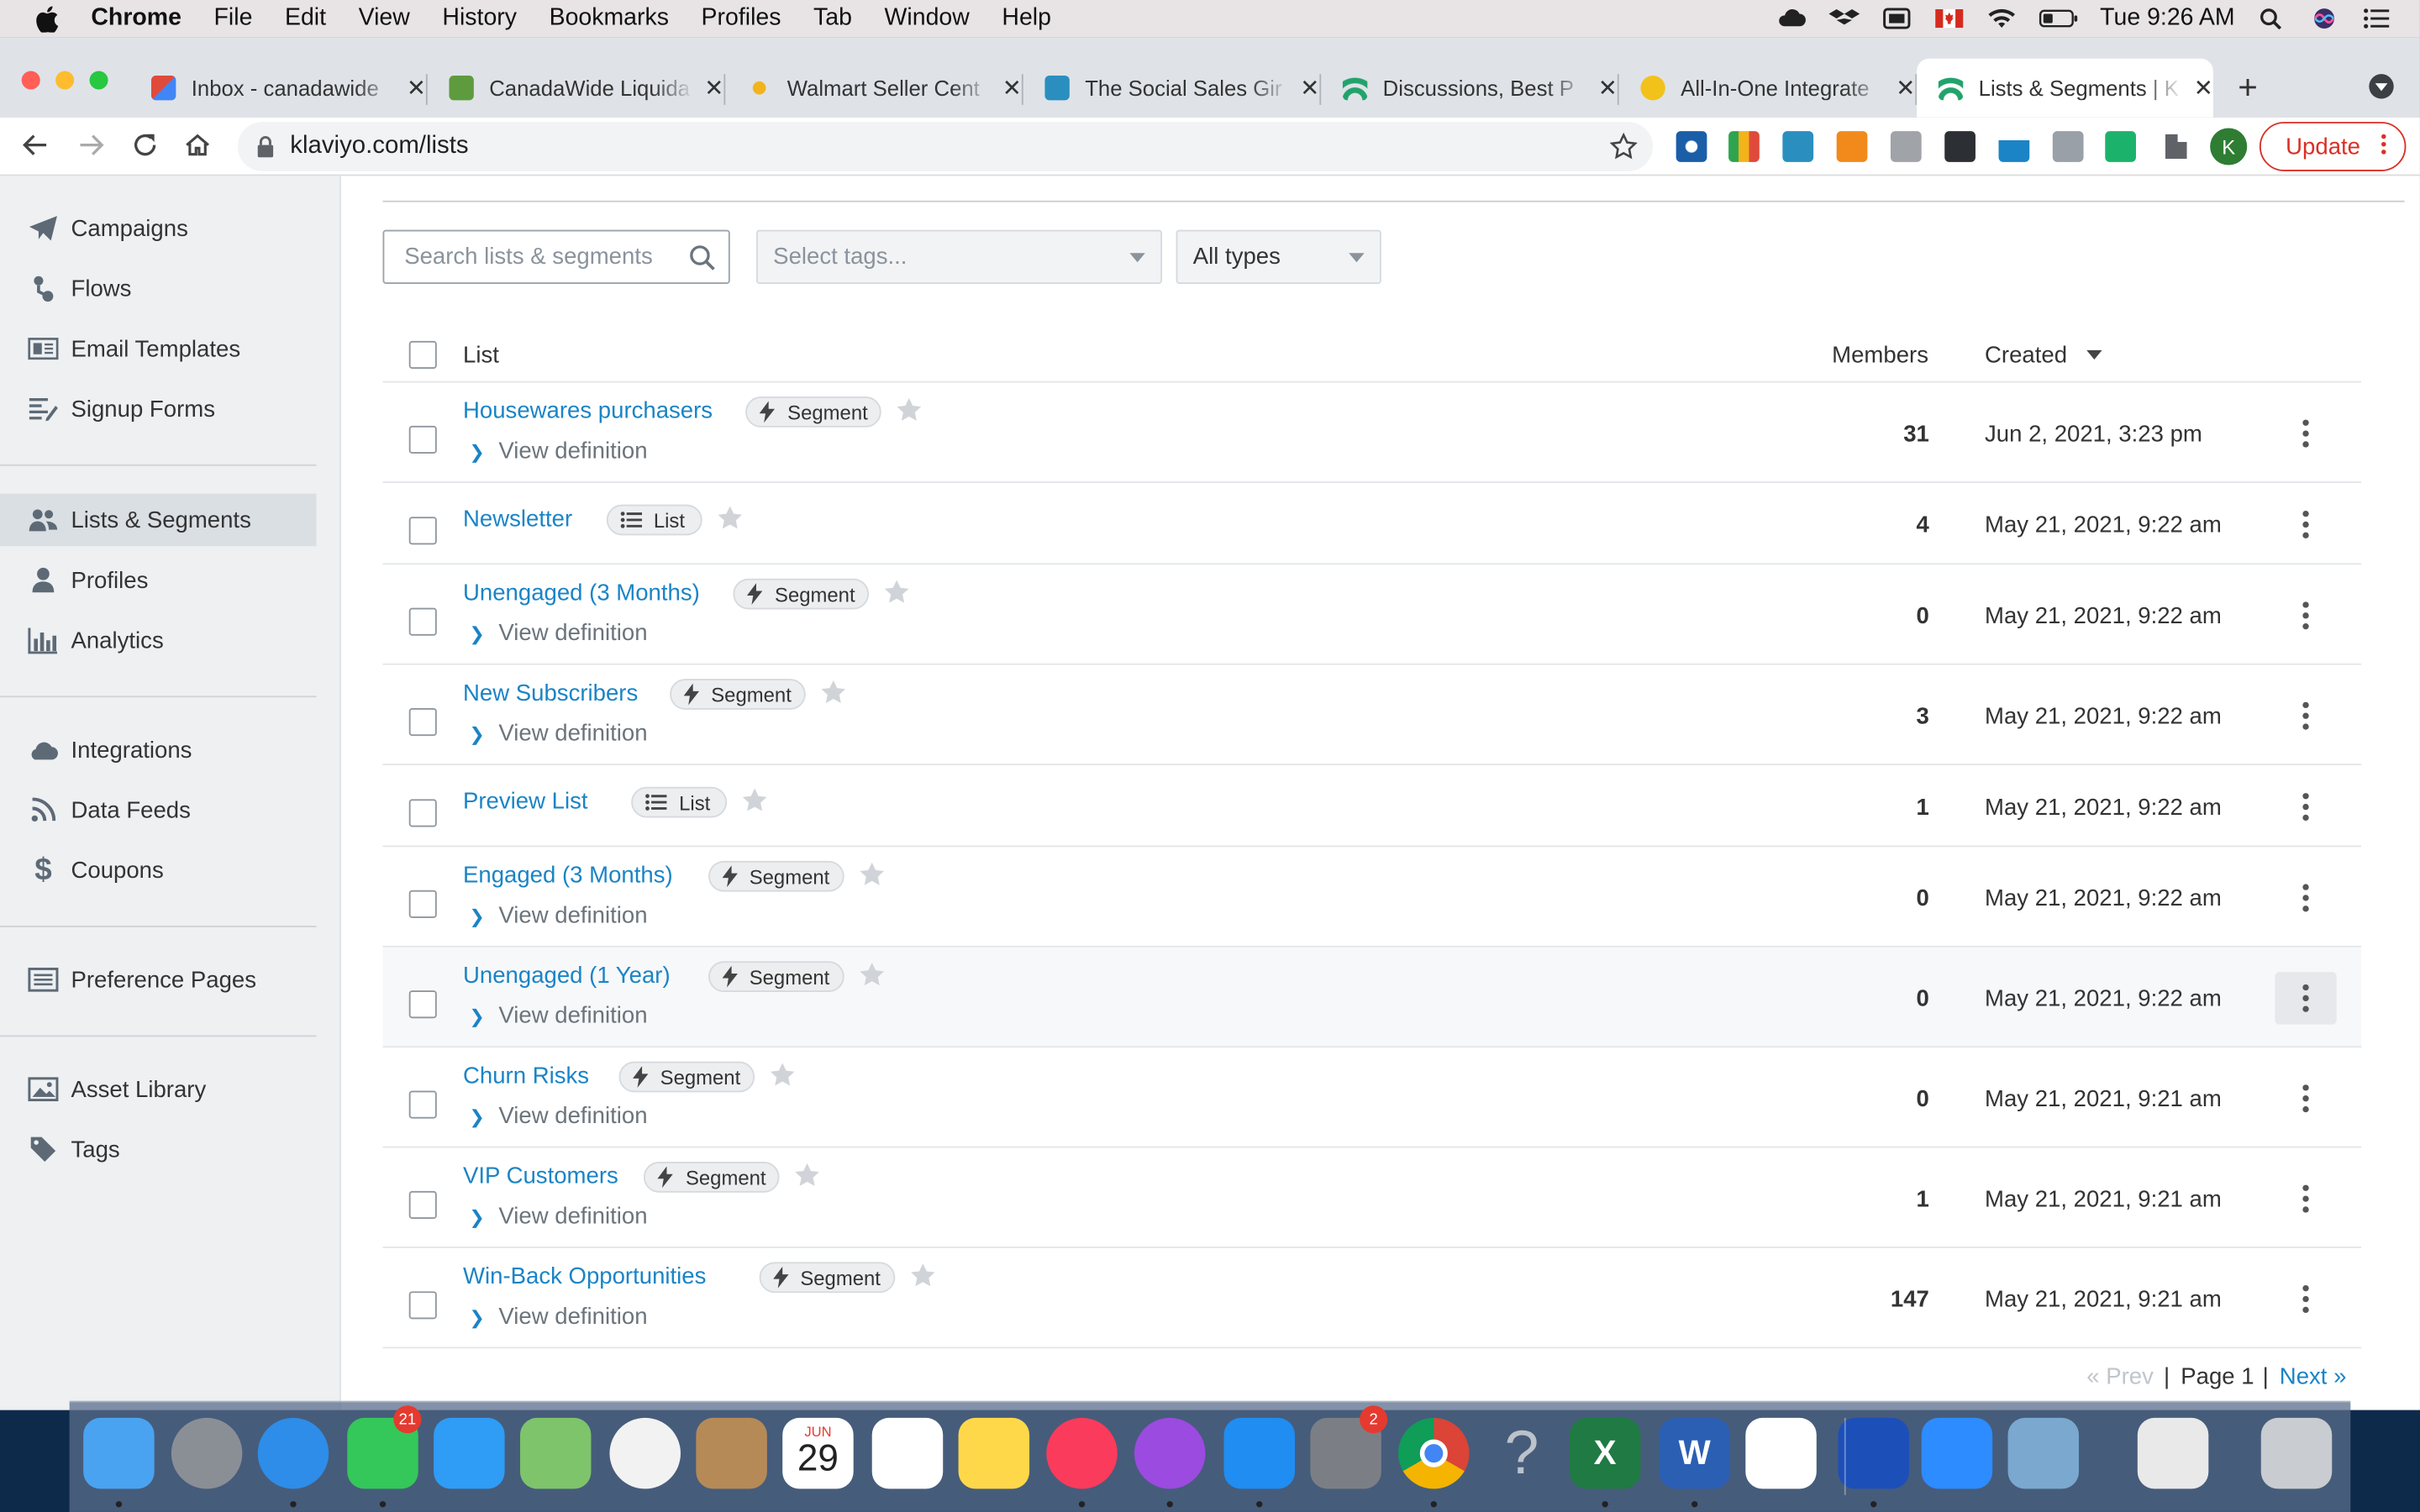 This screenshot has height=1512, width=2420. What do you see at coordinates (2384, 144) in the screenshot?
I see `chrome-menu-kebab-icon` at bounding box center [2384, 144].